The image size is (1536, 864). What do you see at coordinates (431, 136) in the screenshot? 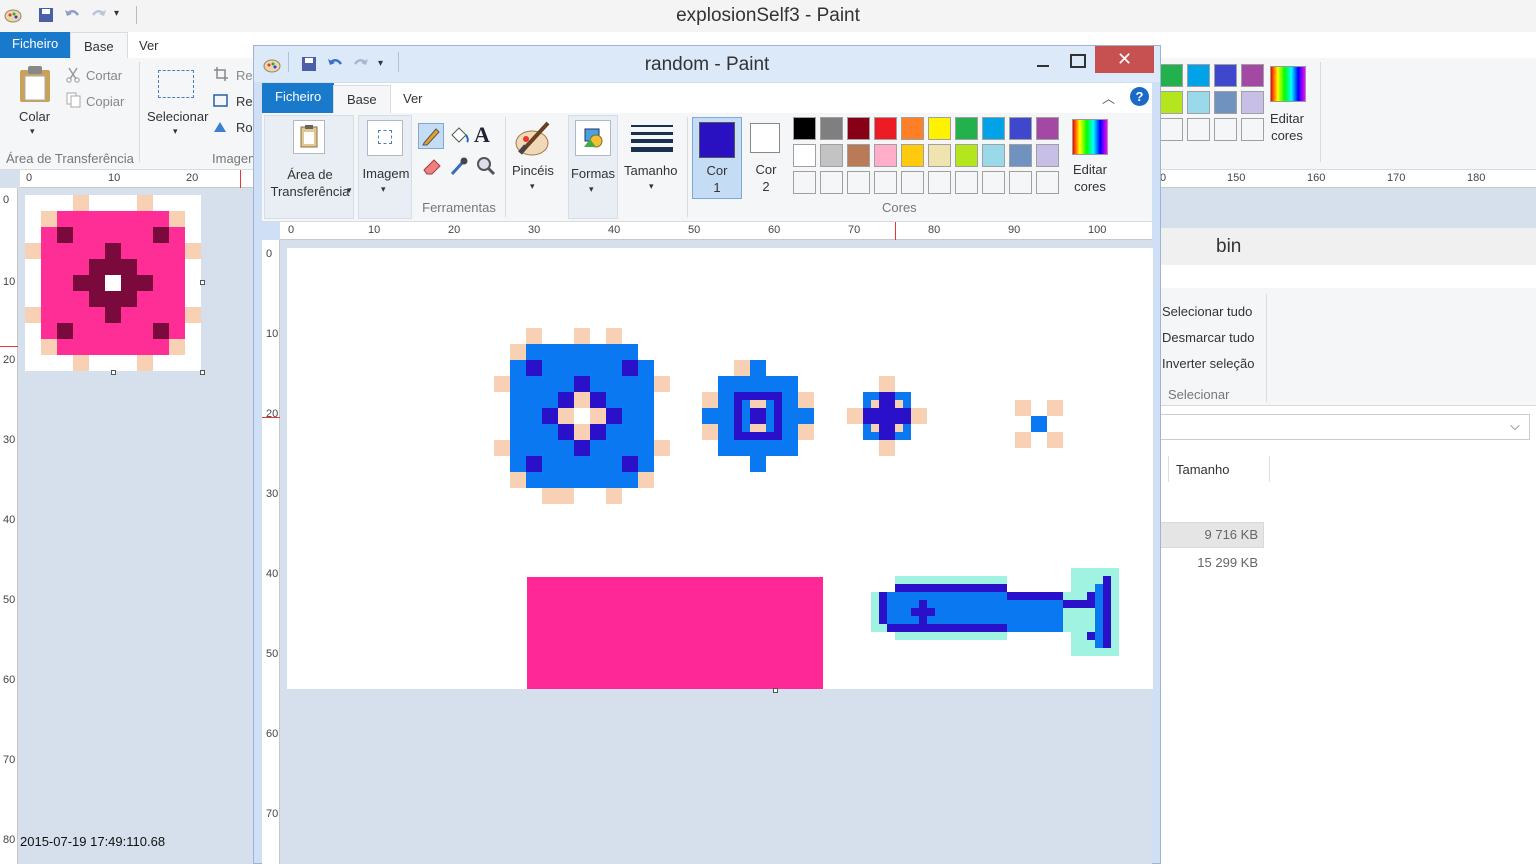
I see `pencil-icon` at bounding box center [431, 136].